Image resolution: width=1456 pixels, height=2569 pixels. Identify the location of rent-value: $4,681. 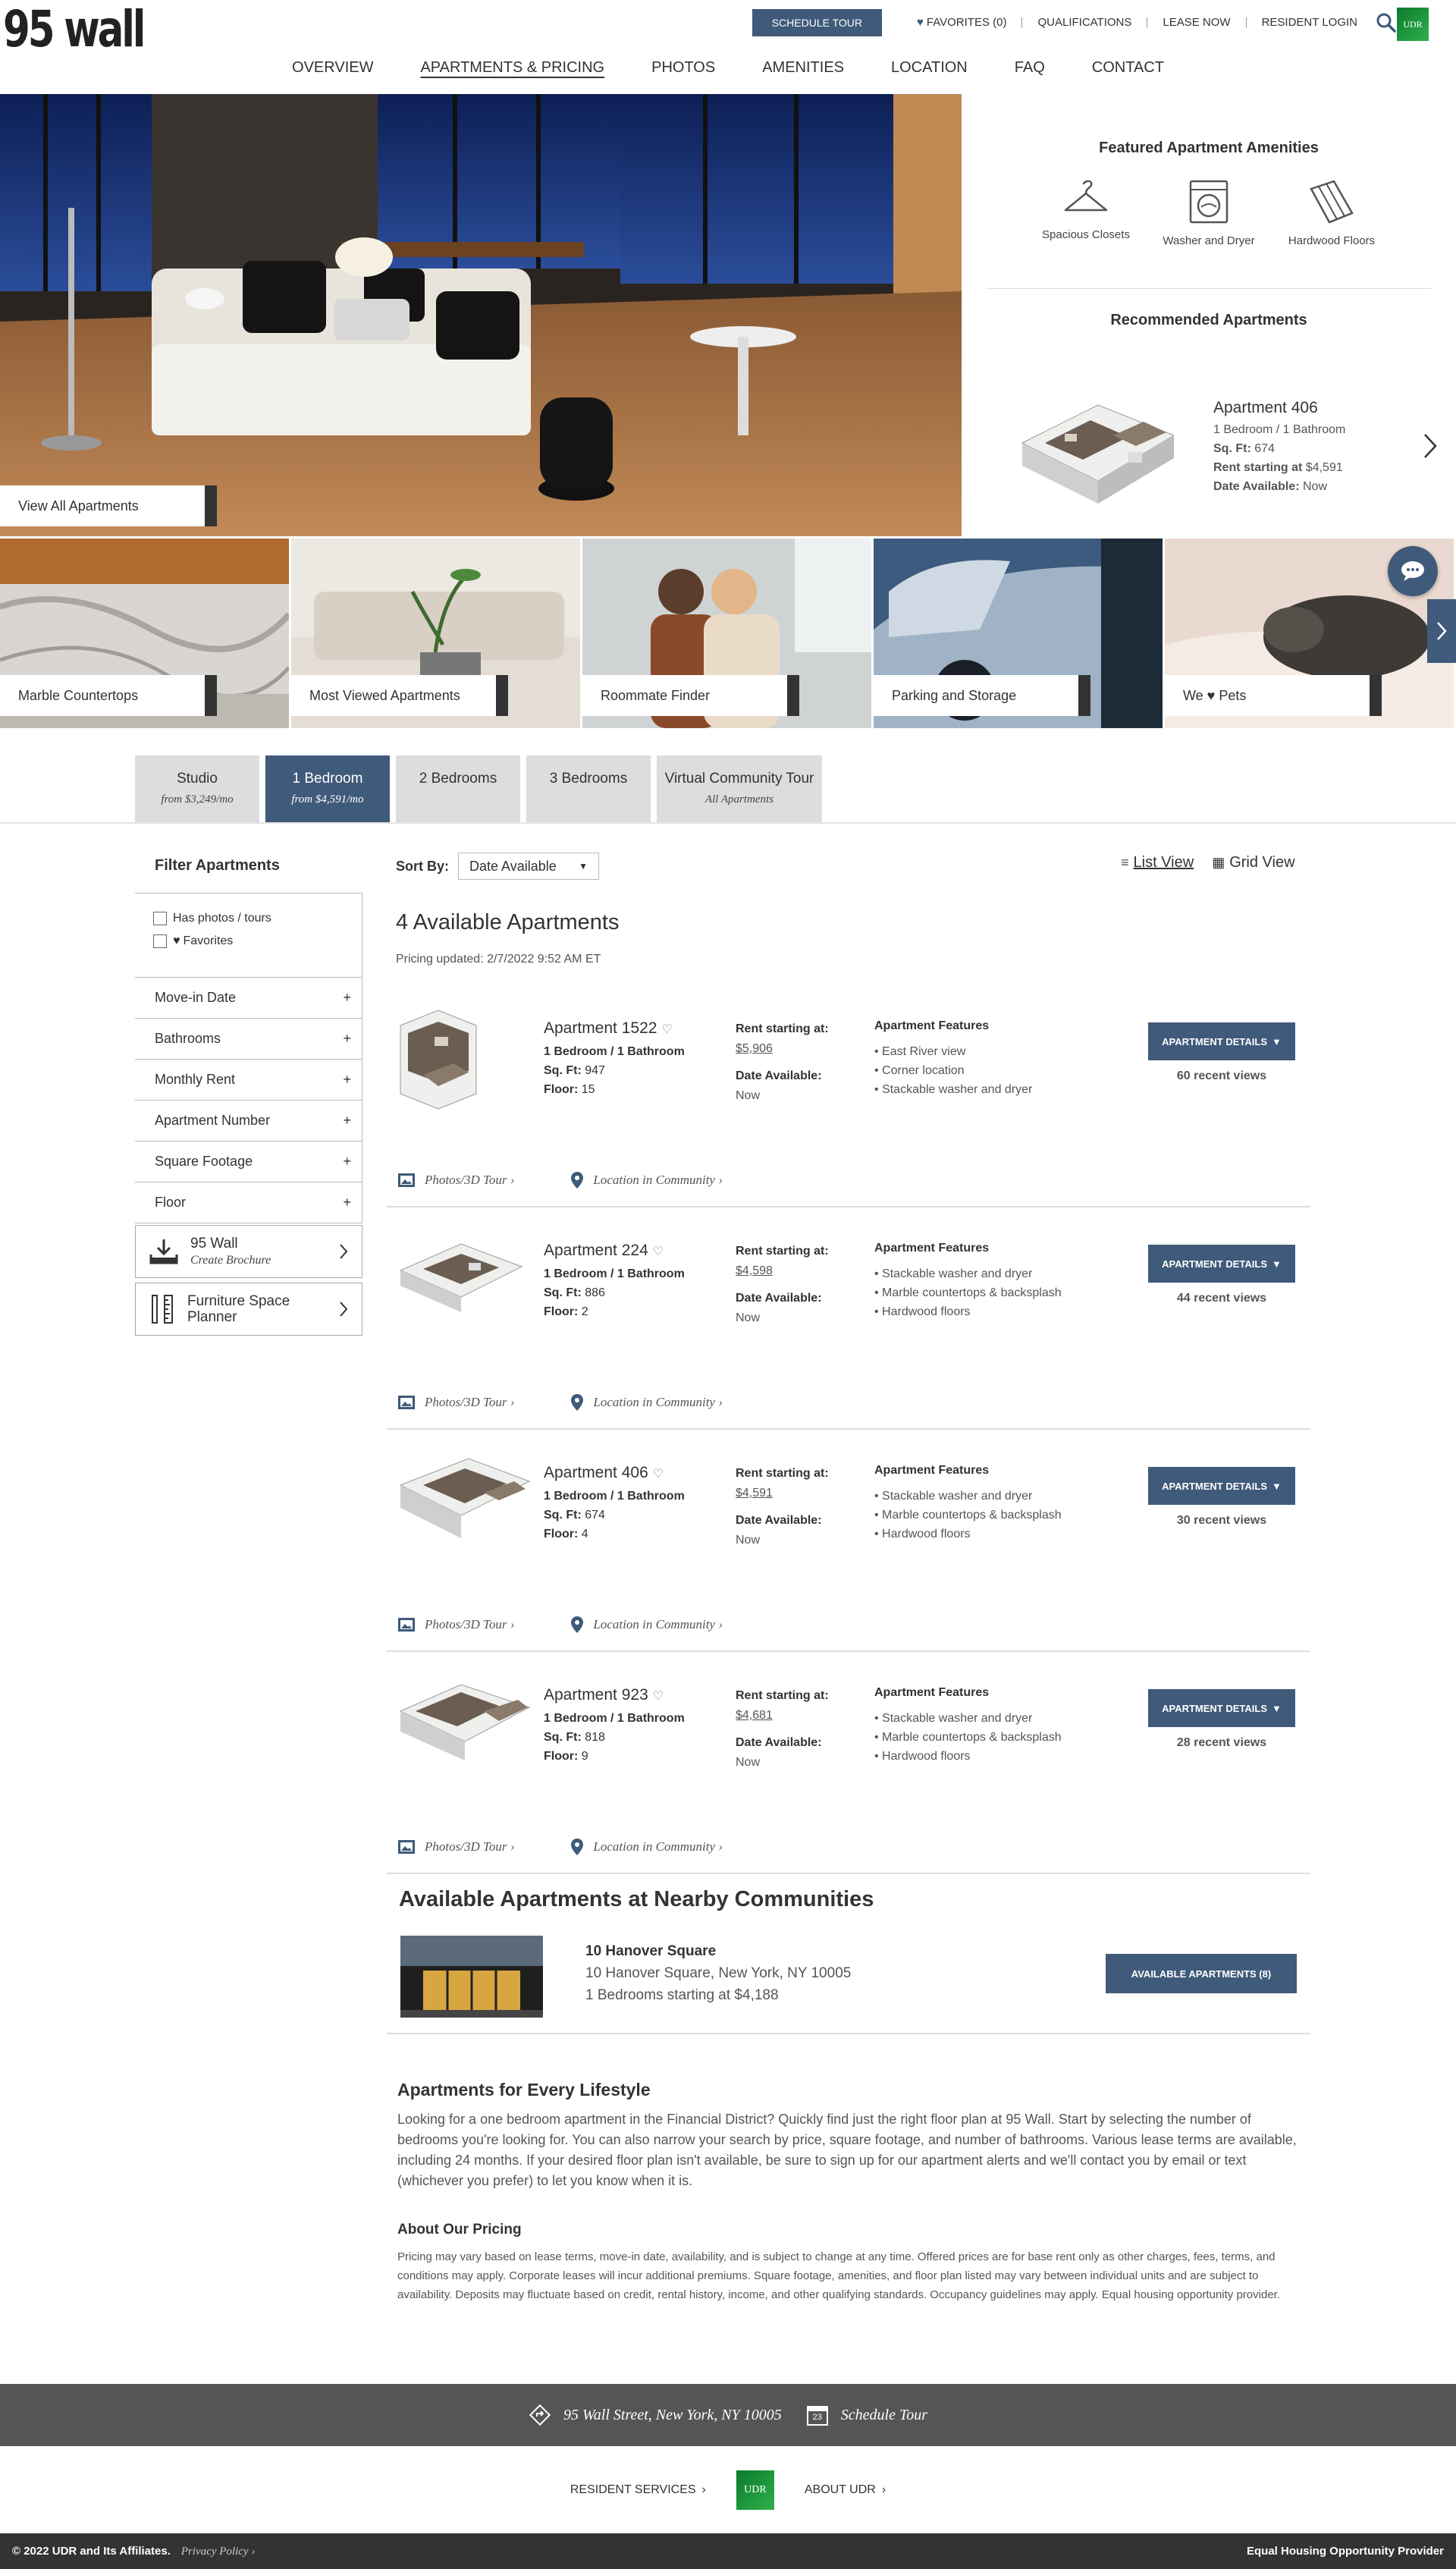
(754, 1715).